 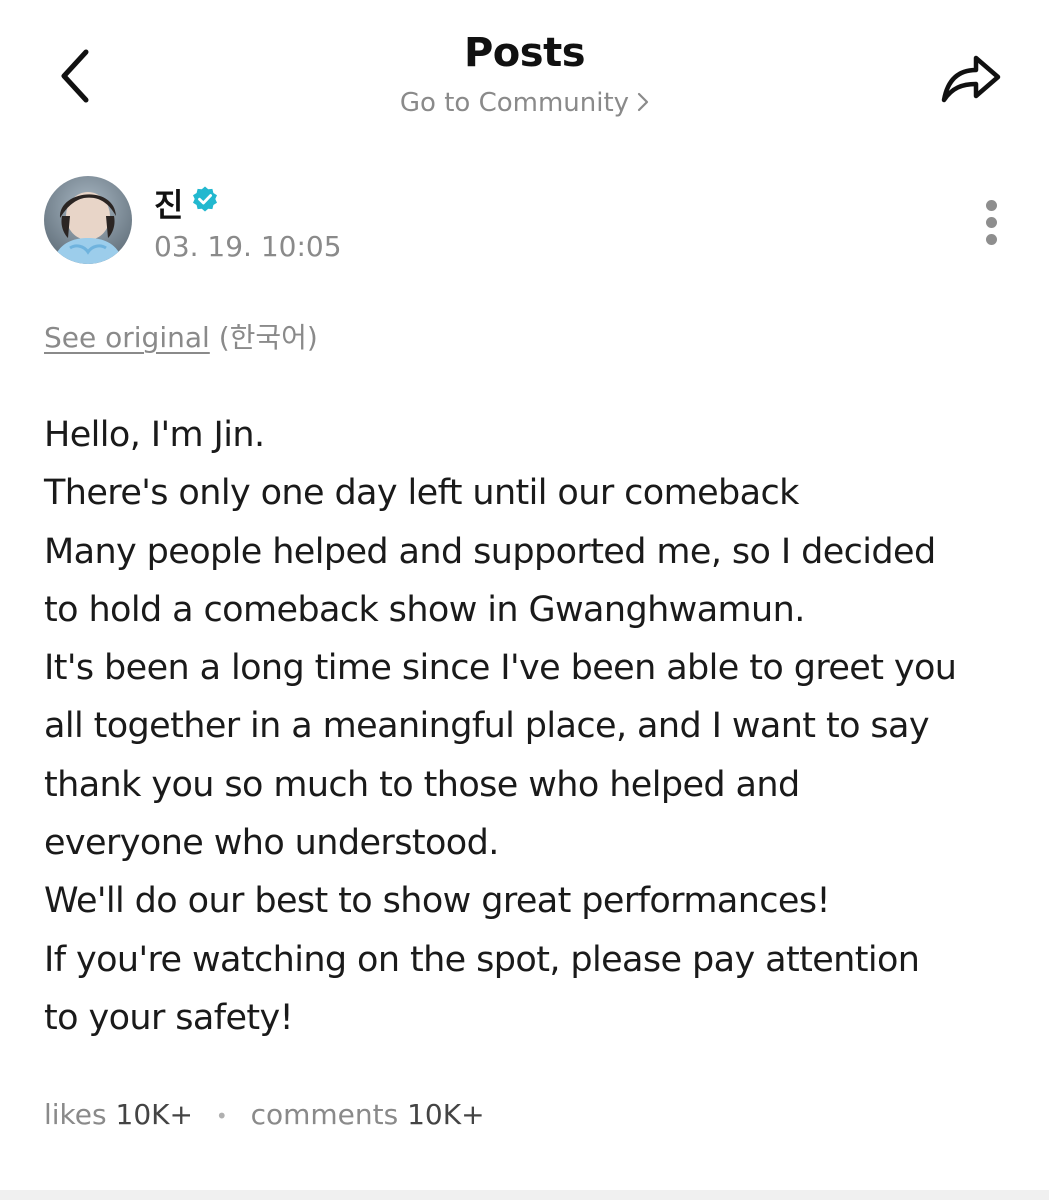 What do you see at coordinates (325, 1114) in the screenshot?
I see `comments-label: comments` at bounding box center [325, 1114].